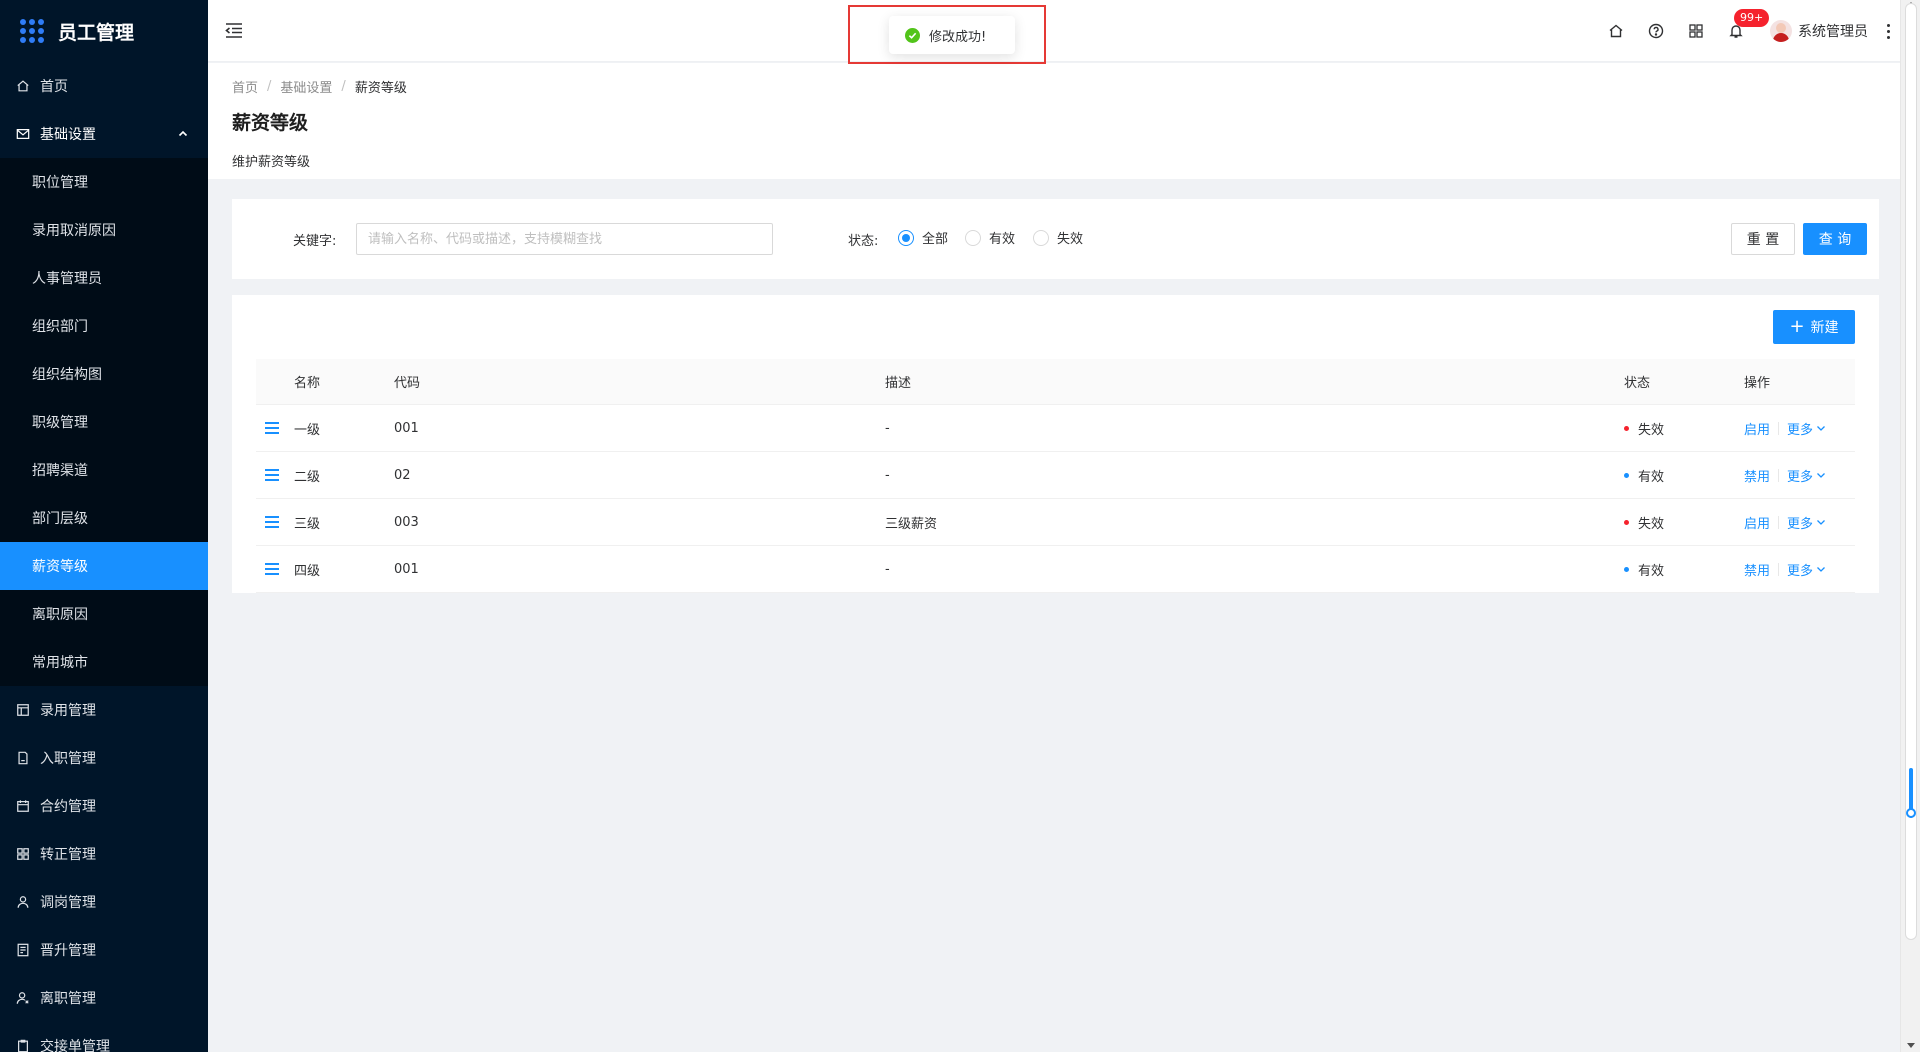 The height and width of the screenshot is (1052, 1920). What do you see at coordinates (60, 183) in the screenshot?
I see `sidebar-item-label: 职位管理` at bounding box center [60, 183].